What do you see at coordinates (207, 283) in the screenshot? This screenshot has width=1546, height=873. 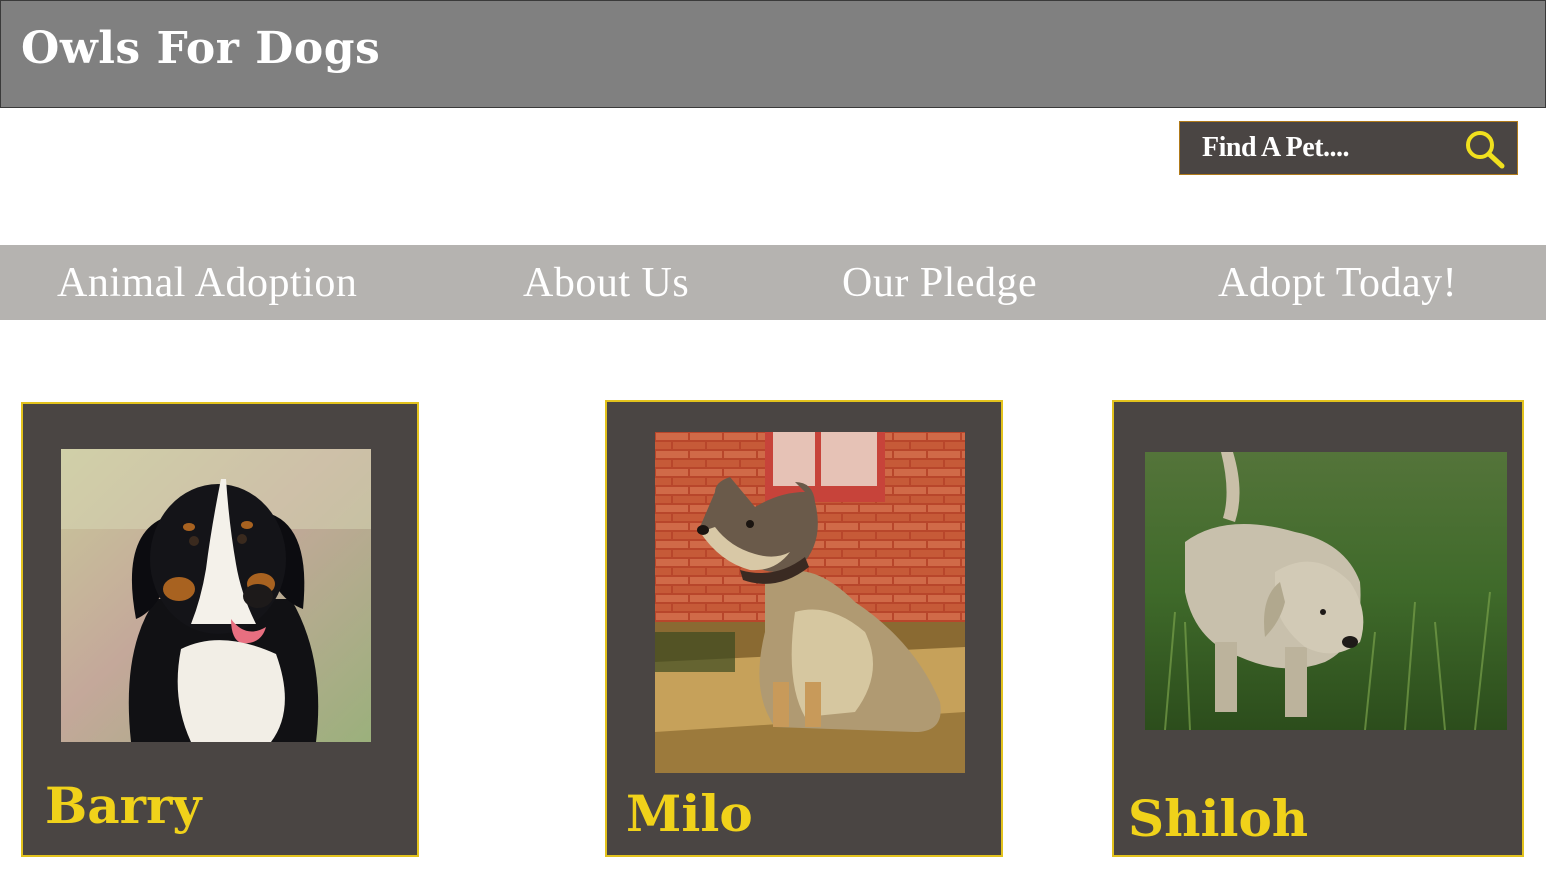 I see `nav-item-animal-adoption: Animal Adoption` at bounding box center [207, 283].